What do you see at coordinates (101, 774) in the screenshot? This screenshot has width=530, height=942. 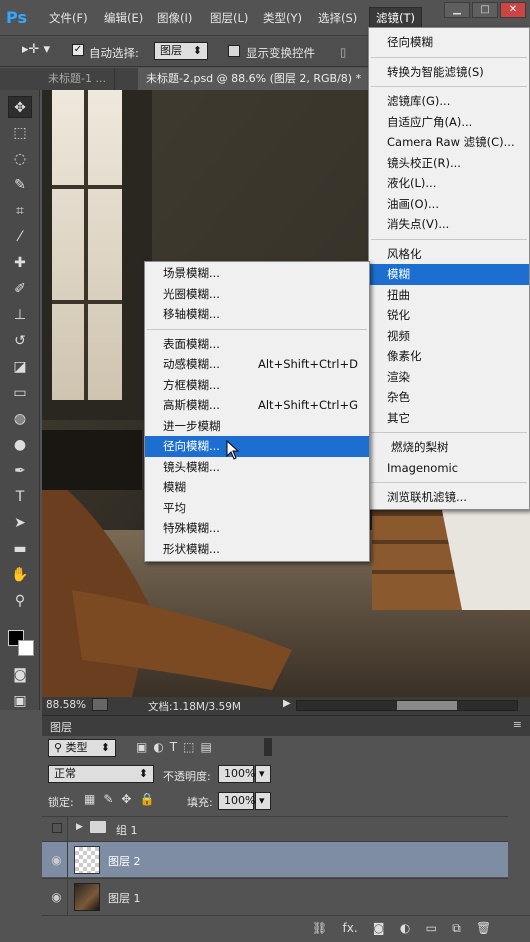 I see `blend-mode-dropdown: 正常 ⬍` at bounding box center [101, 774].